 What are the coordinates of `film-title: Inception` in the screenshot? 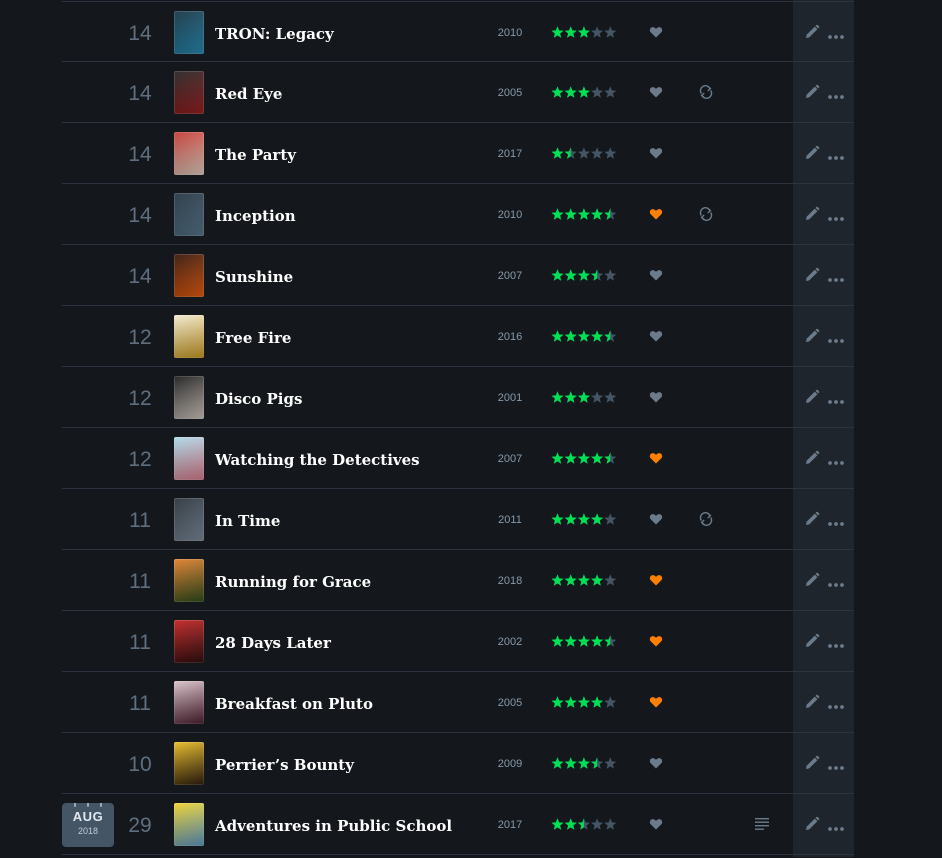 It's located at (255, 215).